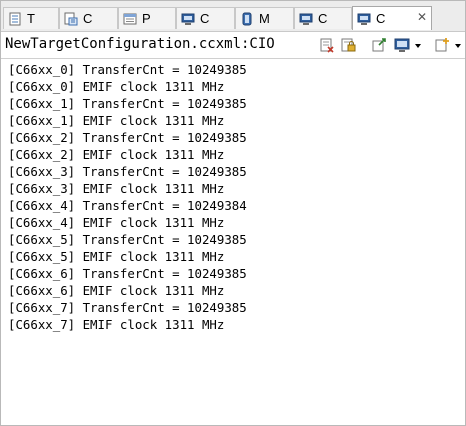  What do you see at coordinates (116, 188) in the screenshot?
I see `console-line: [C66xx_3] EMIF clock 1311 MHz` at bounding box center [116, 188].